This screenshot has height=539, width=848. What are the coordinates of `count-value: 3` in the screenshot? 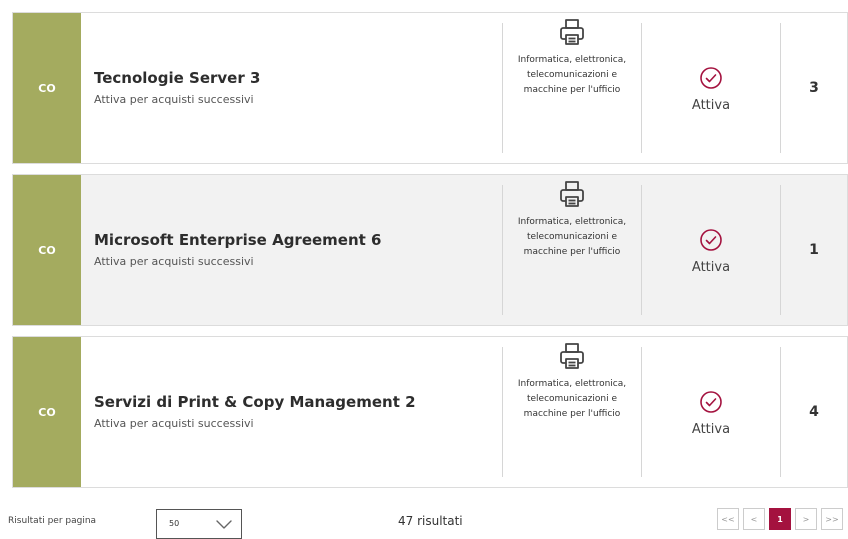 It's located at (814, 88).